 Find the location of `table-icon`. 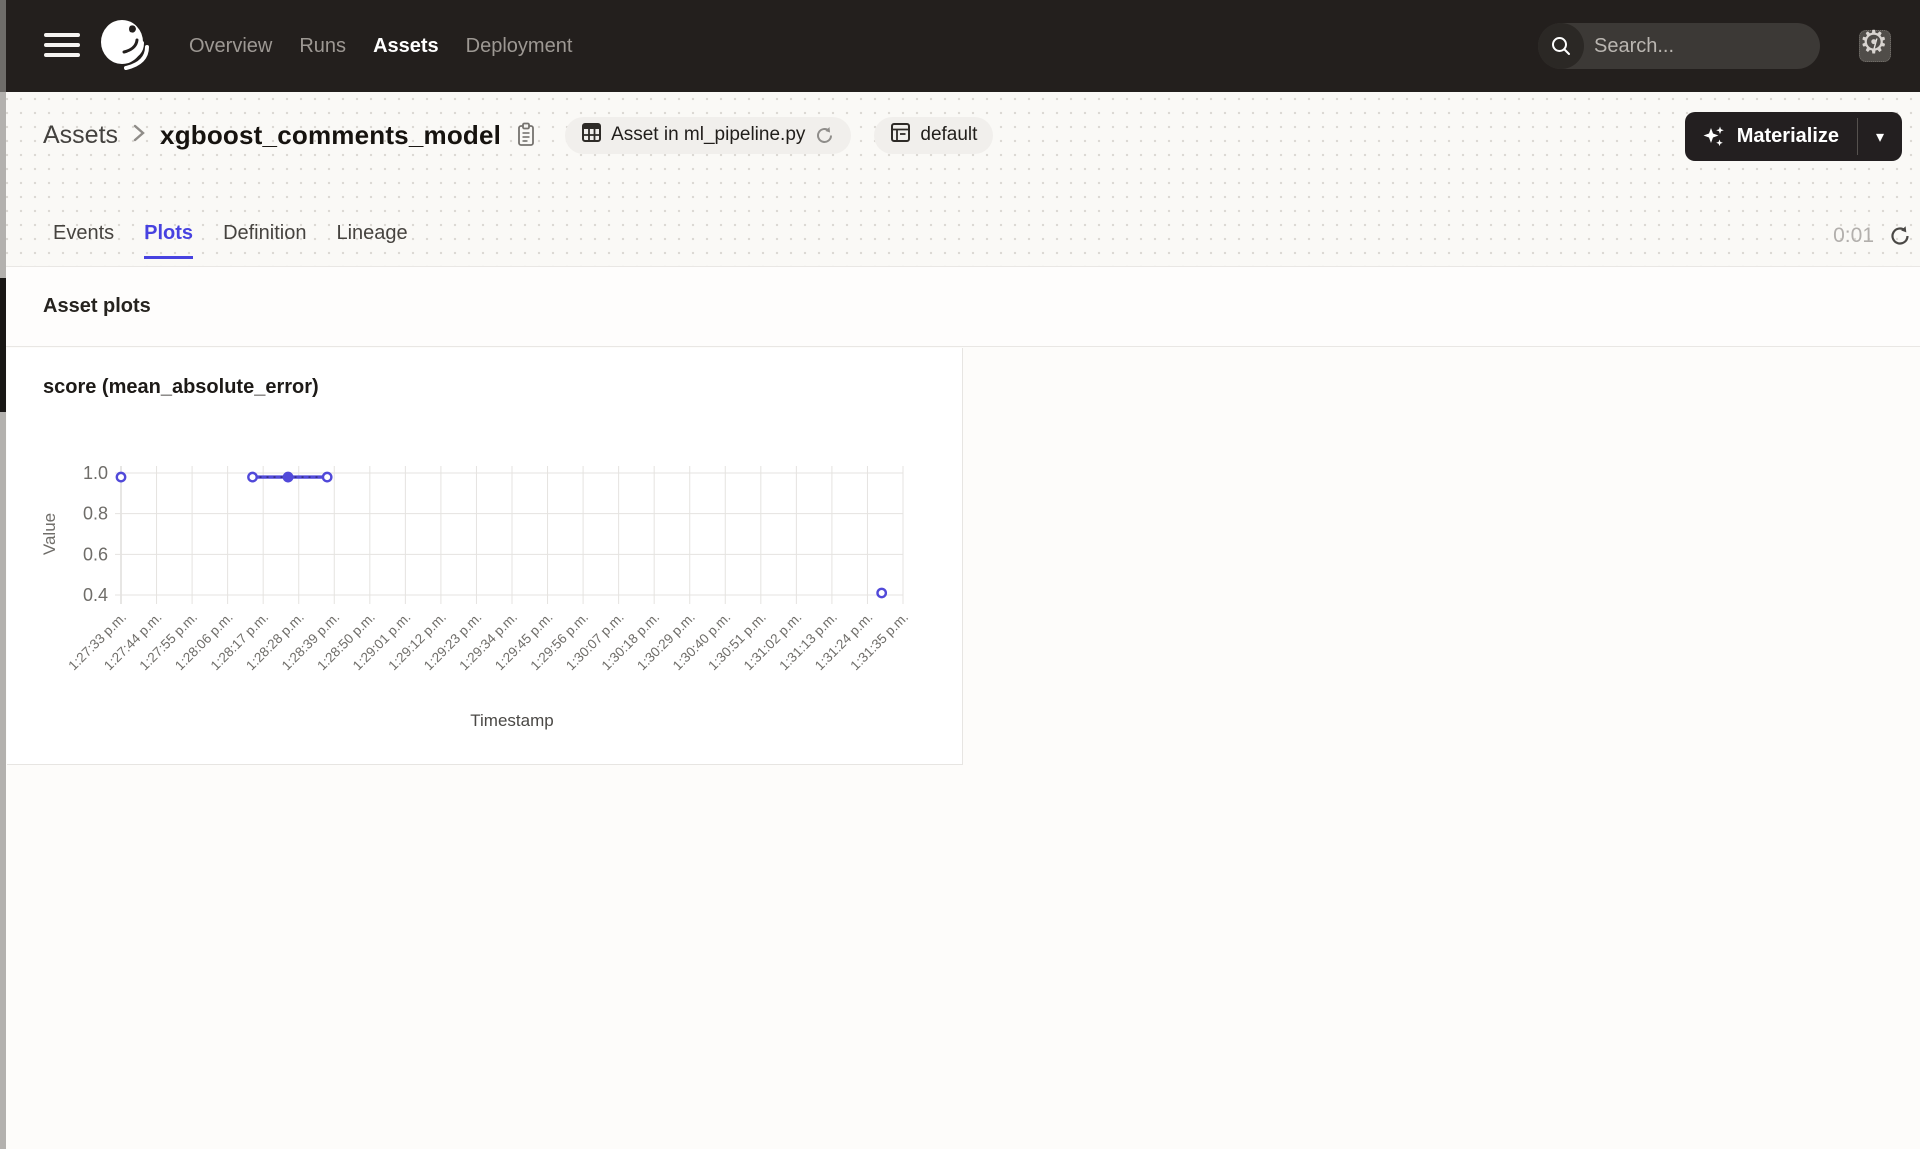

table-icon is located at coordinates (591, 135).